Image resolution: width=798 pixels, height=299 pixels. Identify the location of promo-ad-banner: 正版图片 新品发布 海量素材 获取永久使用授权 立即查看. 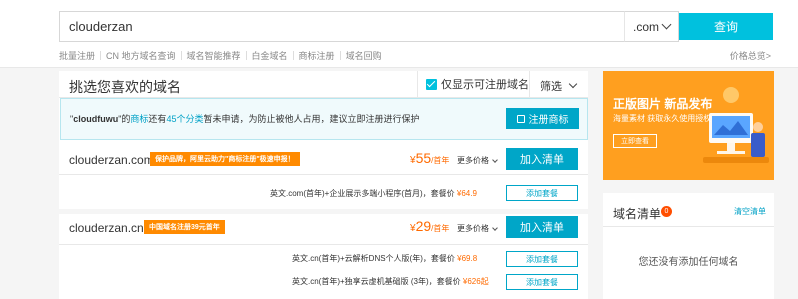
(688, 125).